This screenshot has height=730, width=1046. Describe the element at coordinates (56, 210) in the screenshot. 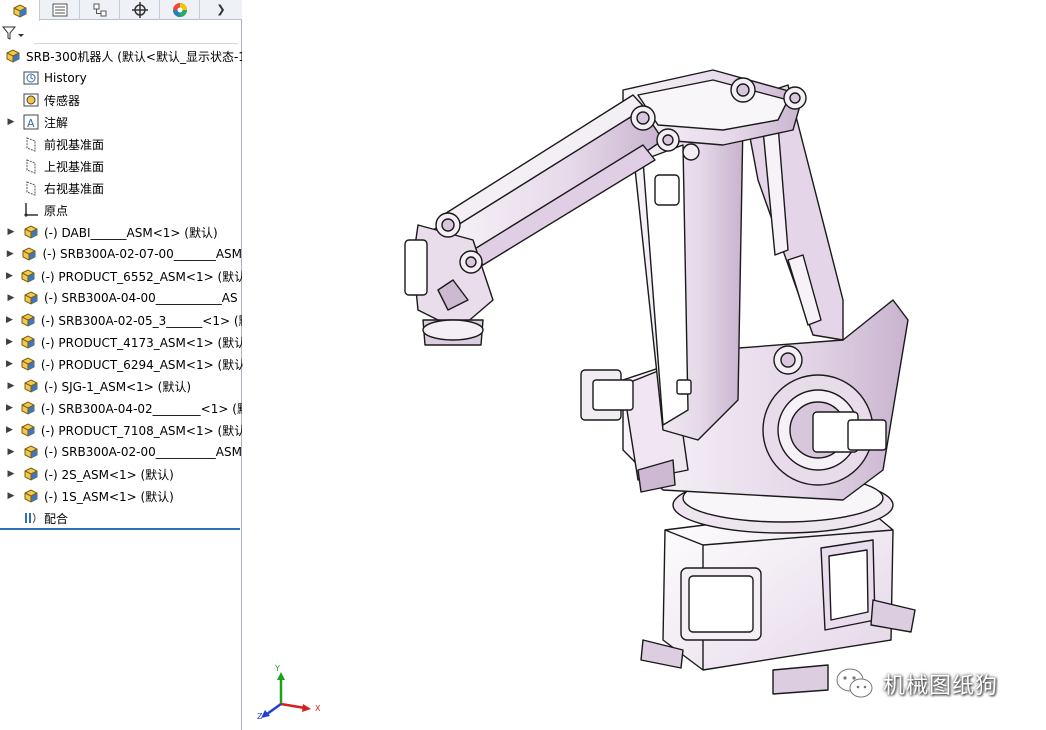

I see `tree-item-label: 原点` at that location.